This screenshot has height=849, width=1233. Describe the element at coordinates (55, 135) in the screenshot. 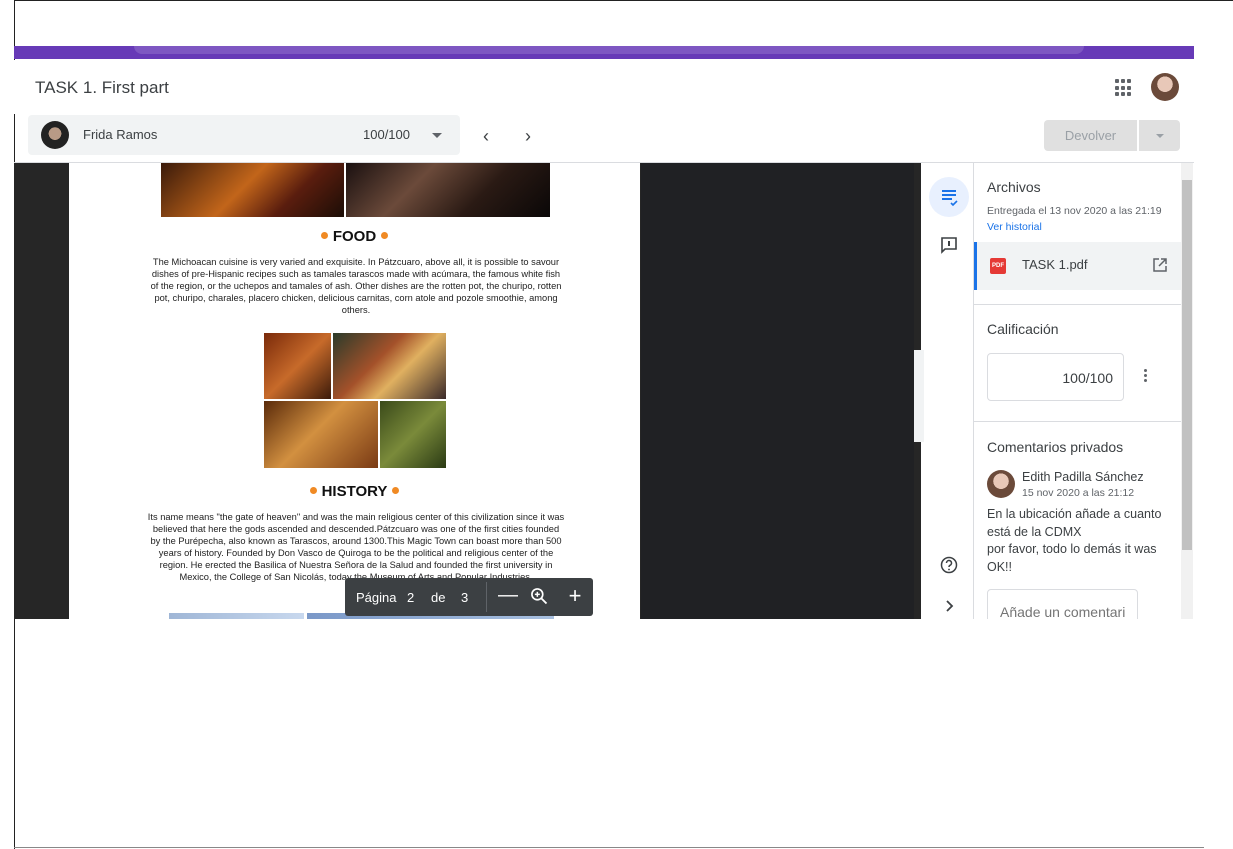

I see `student-avatar` at that location.